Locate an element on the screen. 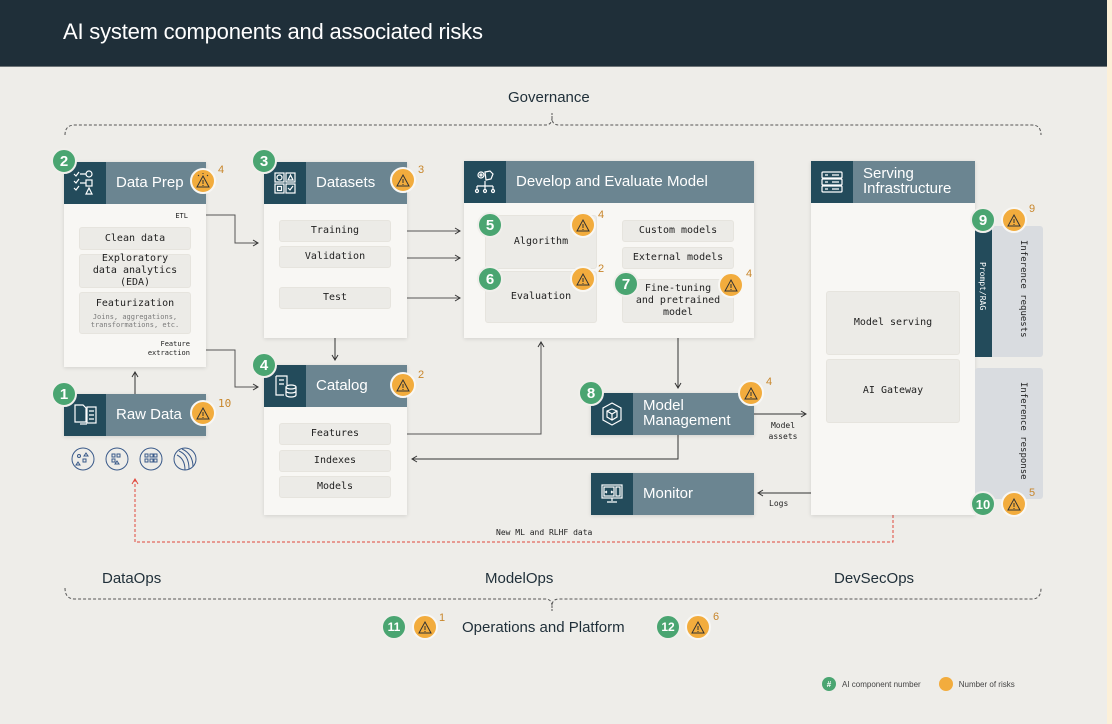 The width and height of the screenshot is (1112, 724). clean-data-item: Clean data is located at coordinates (135, 238).